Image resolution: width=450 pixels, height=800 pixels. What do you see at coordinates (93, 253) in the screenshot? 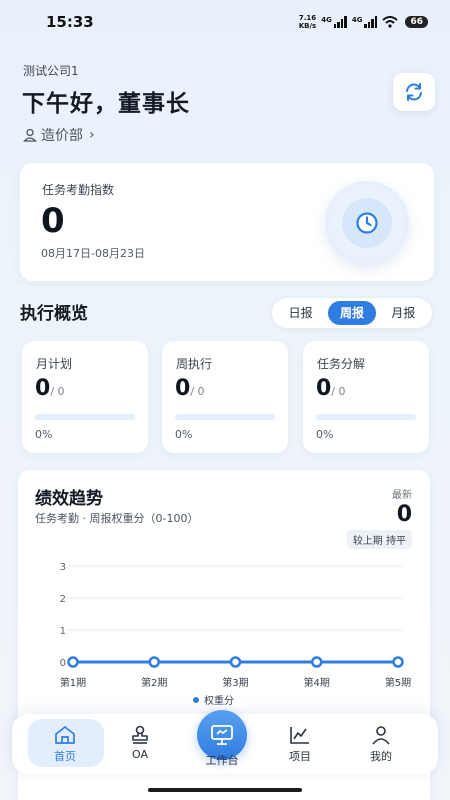
I see `index-date-range: 08月17日-08月23日` at bounding box center [93, 253].